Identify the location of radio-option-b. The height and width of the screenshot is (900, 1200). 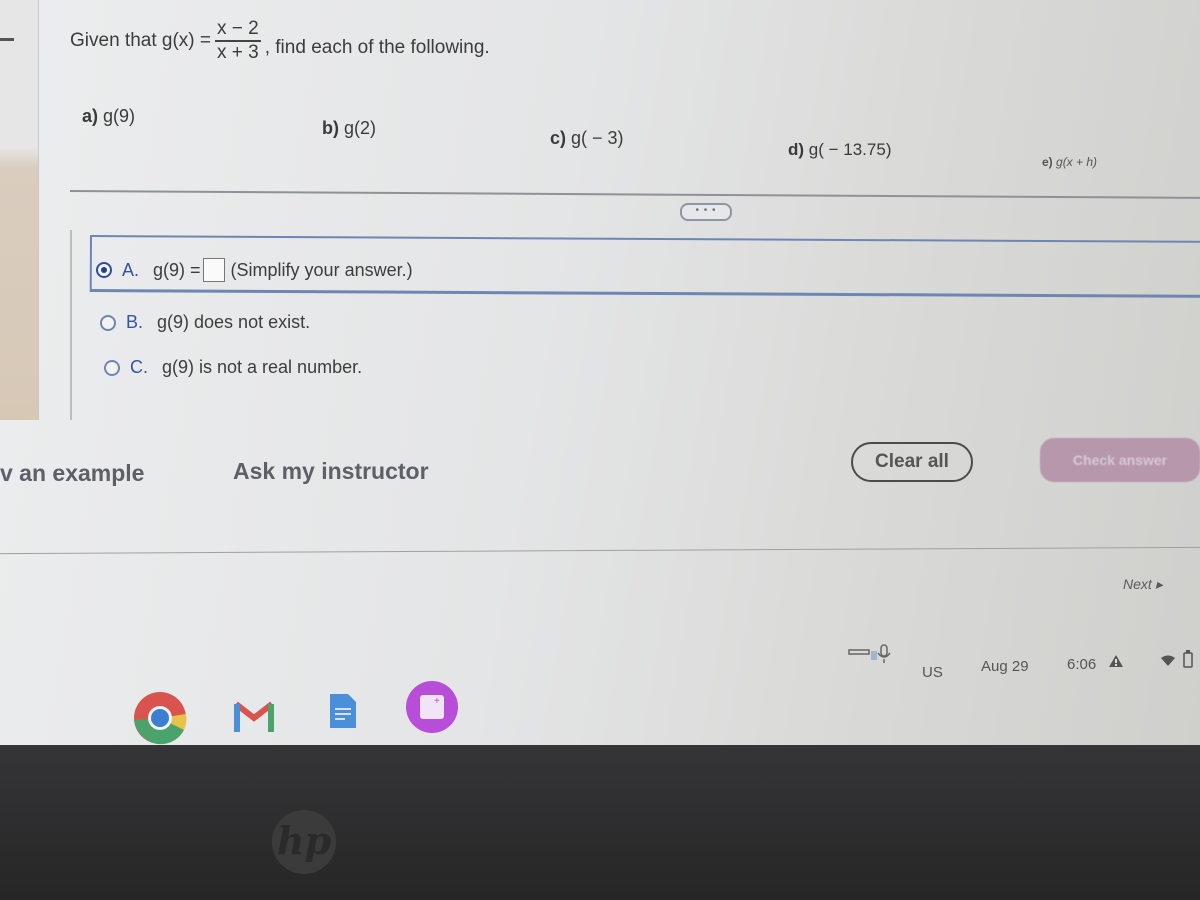
(108, 322).